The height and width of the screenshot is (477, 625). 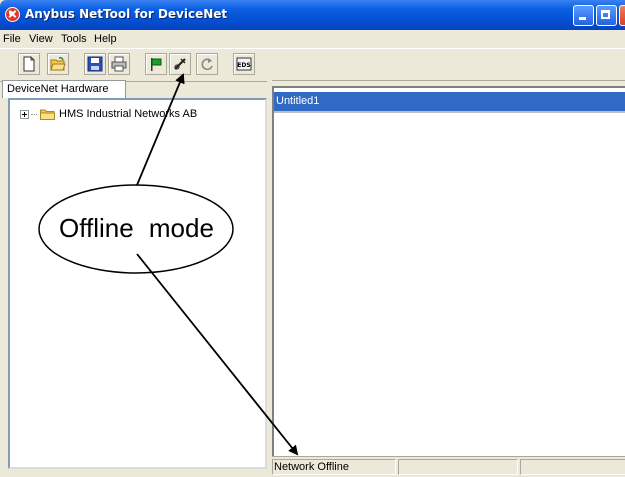 I want to click on open-button, so click(x=58, y=64).